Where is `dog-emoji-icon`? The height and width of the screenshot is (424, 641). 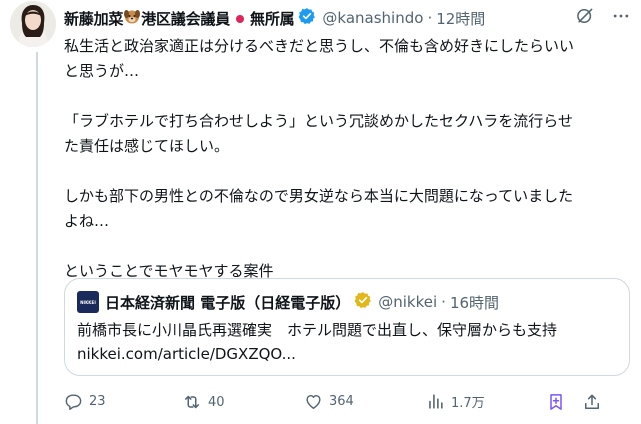
dog-emoji-icon is located at coordinates (132, 18).